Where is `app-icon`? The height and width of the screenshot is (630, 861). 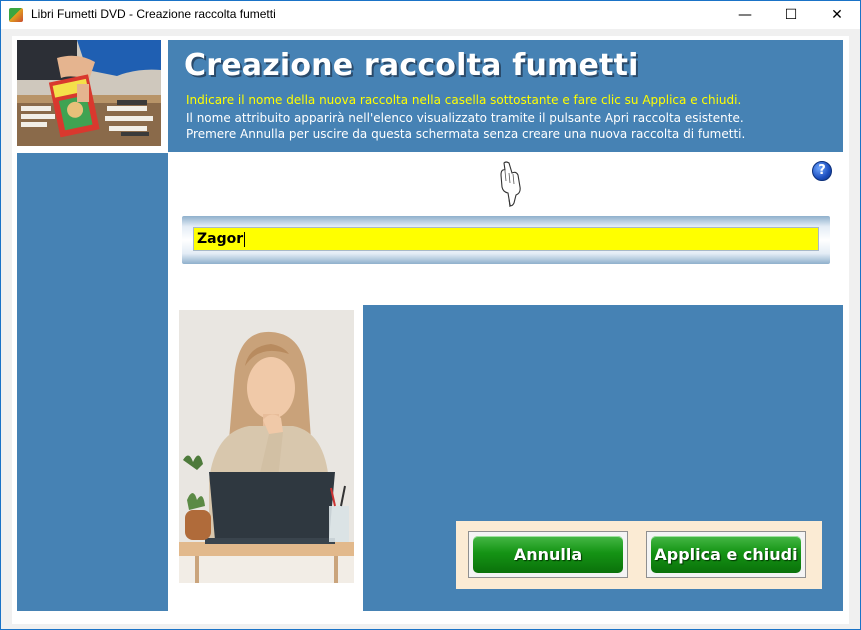
app-icon is located at coordinates (16, 15).